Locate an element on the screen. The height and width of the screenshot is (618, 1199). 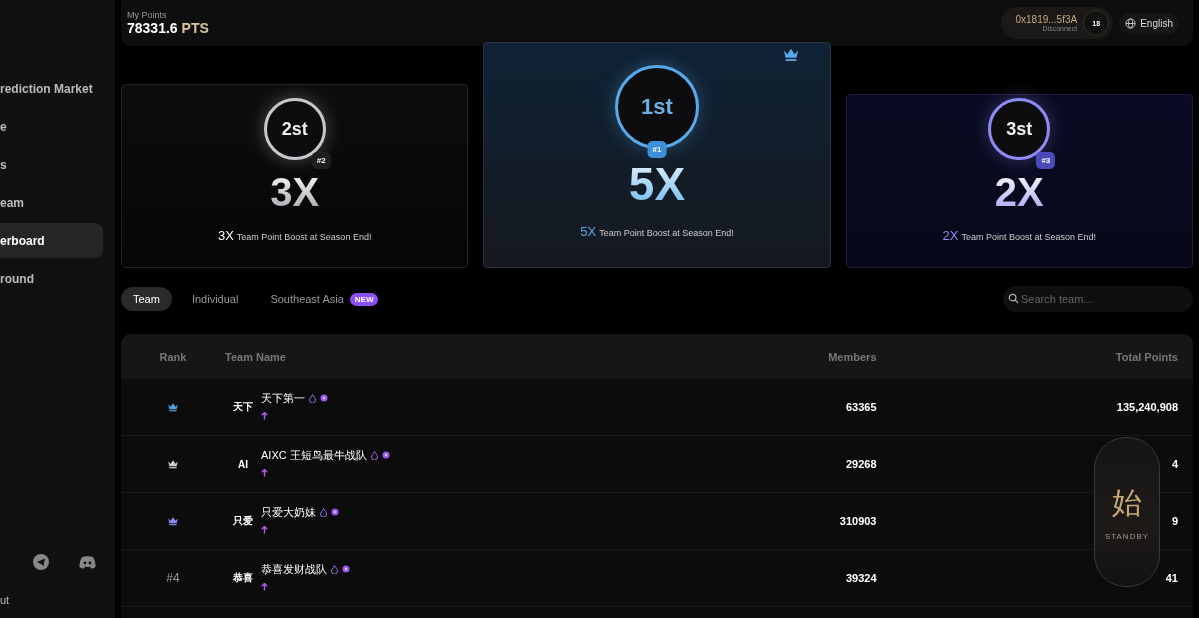
standby-widget: 始 STANDBY is located at coordinates (1127, 512).